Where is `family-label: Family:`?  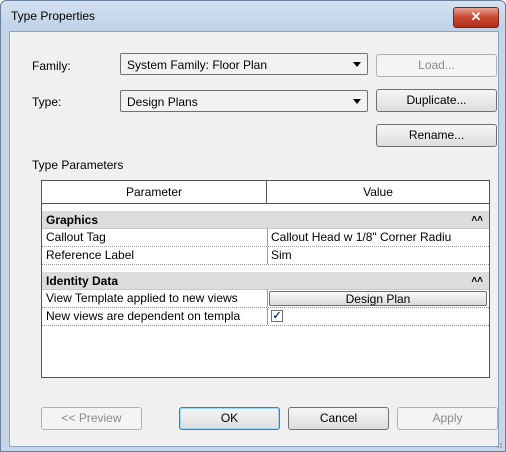 family-label: Family: is located at coordinates (51, 66).